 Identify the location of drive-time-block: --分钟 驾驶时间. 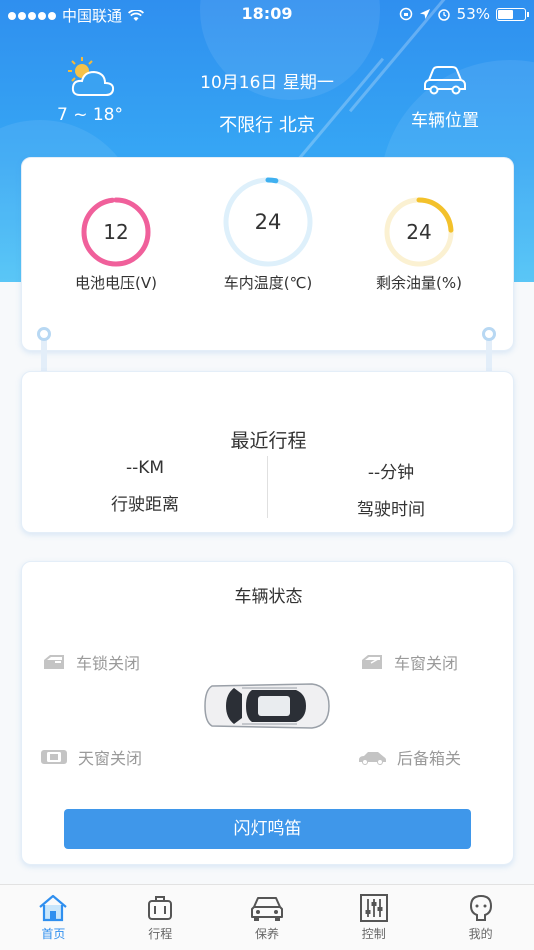
(391, 489).